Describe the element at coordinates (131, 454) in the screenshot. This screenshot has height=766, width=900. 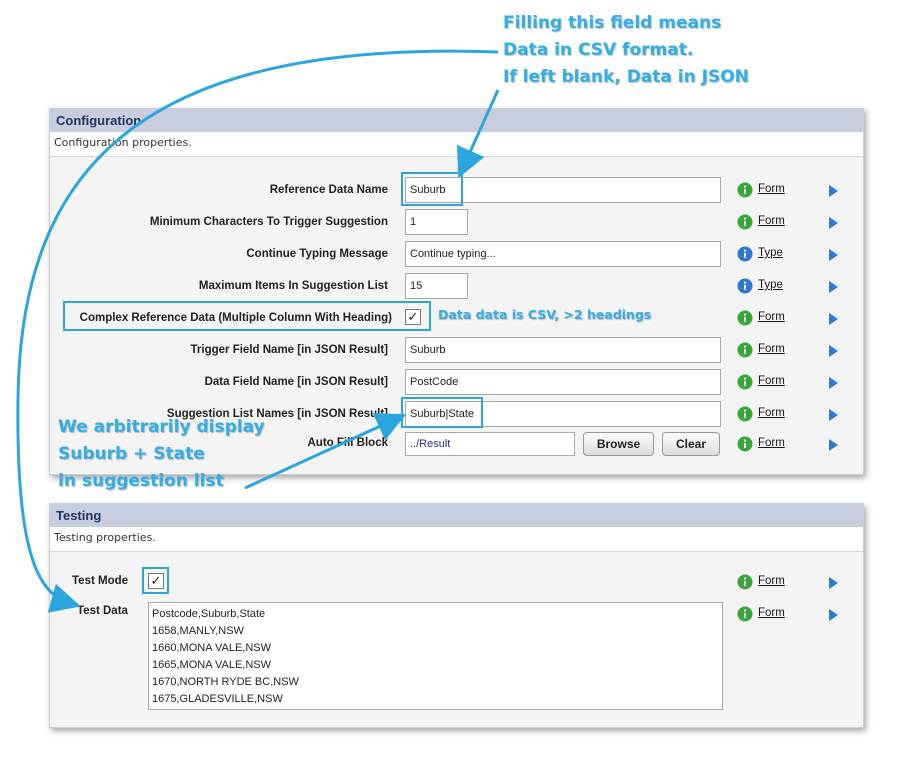
I see `display-note-line: Suburb + State` at that location.